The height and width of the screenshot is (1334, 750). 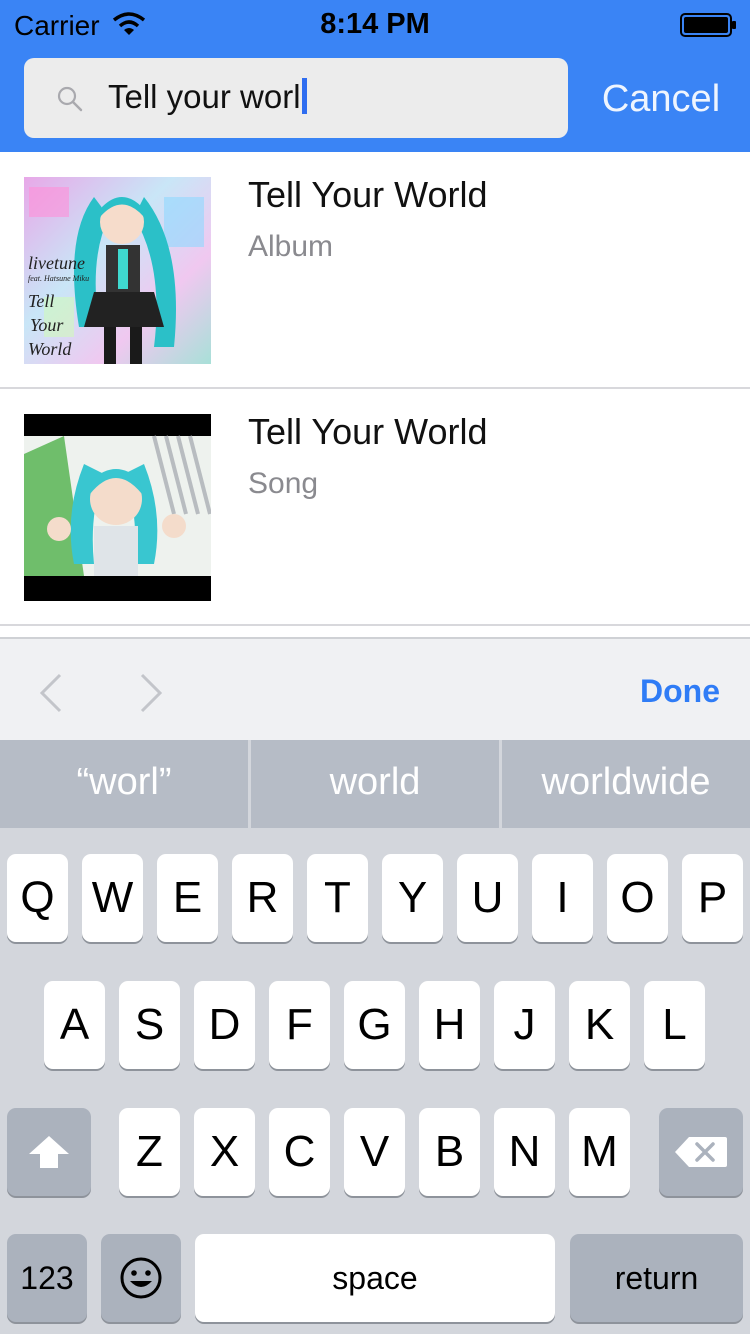 I want to click on key-d: D, so click(x=224, y=1025).